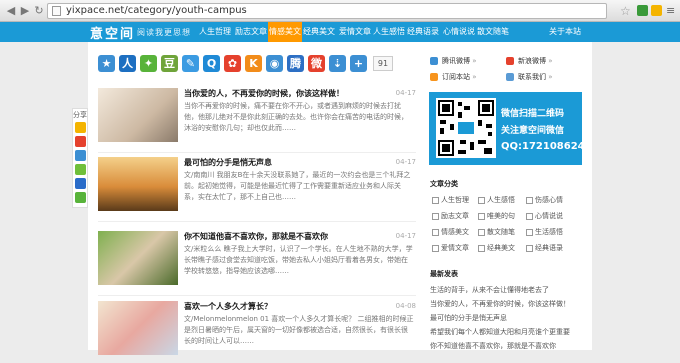 The image size is (680, 363). I want to click on category-link: 散文随笔, so click(496, 232).